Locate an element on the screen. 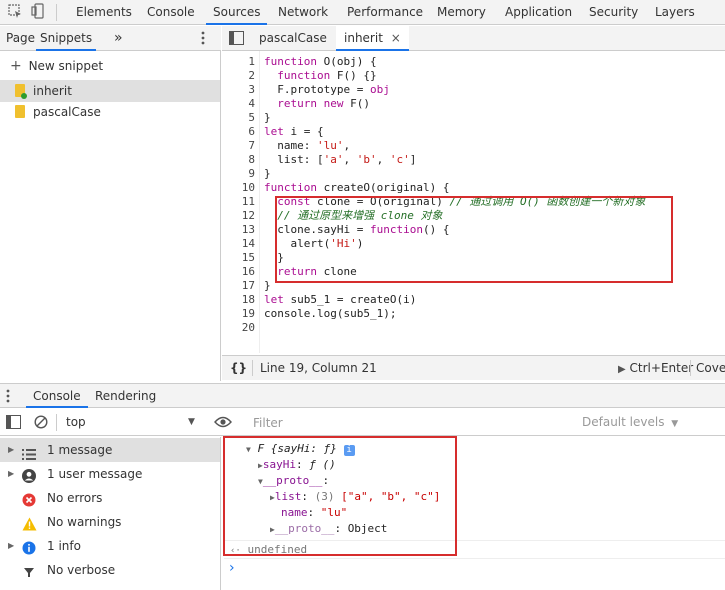 The height and width of the screenshot is (590, 725). device-toolbar-icon is located at coordinates (39, 12).